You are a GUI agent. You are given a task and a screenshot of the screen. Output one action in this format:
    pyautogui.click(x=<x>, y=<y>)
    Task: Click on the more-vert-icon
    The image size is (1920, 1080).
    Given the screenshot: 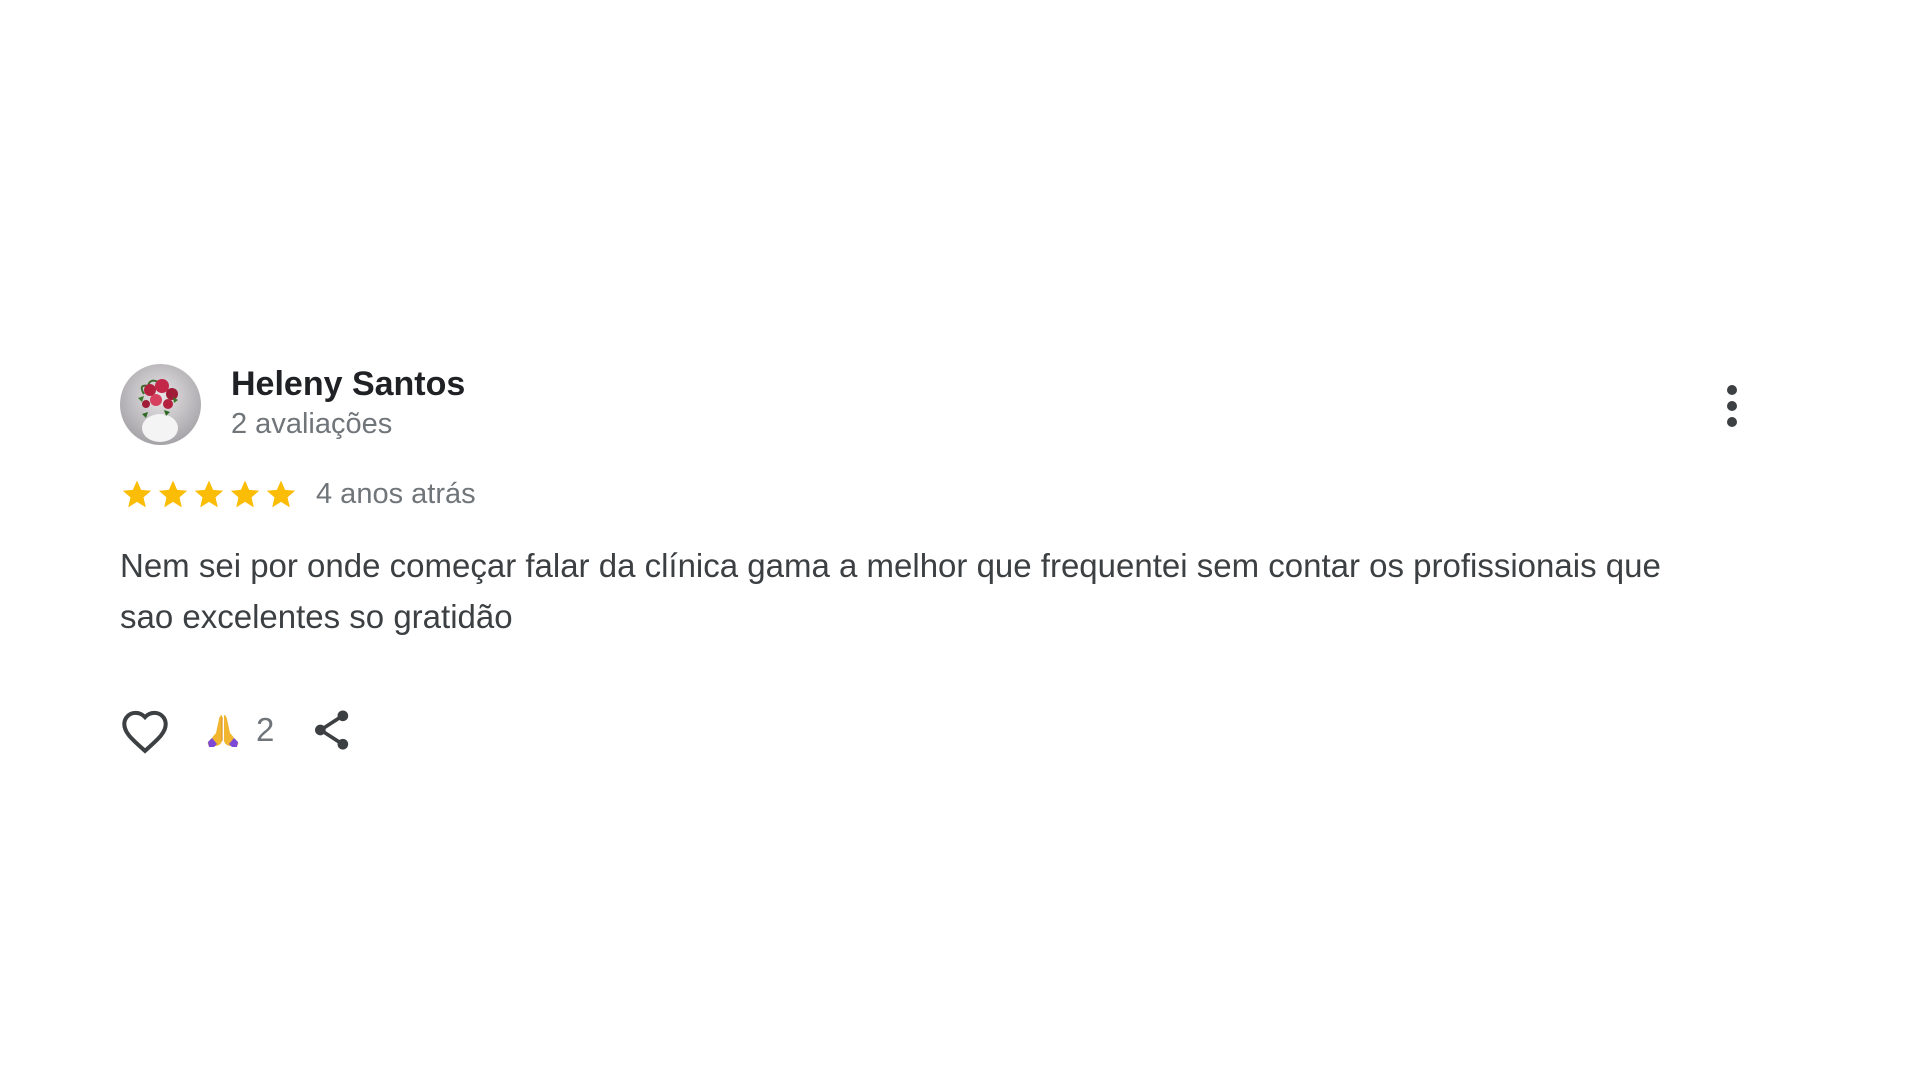 What is the action you would take?
    pyautogui.click(x=1732, y=406)
    